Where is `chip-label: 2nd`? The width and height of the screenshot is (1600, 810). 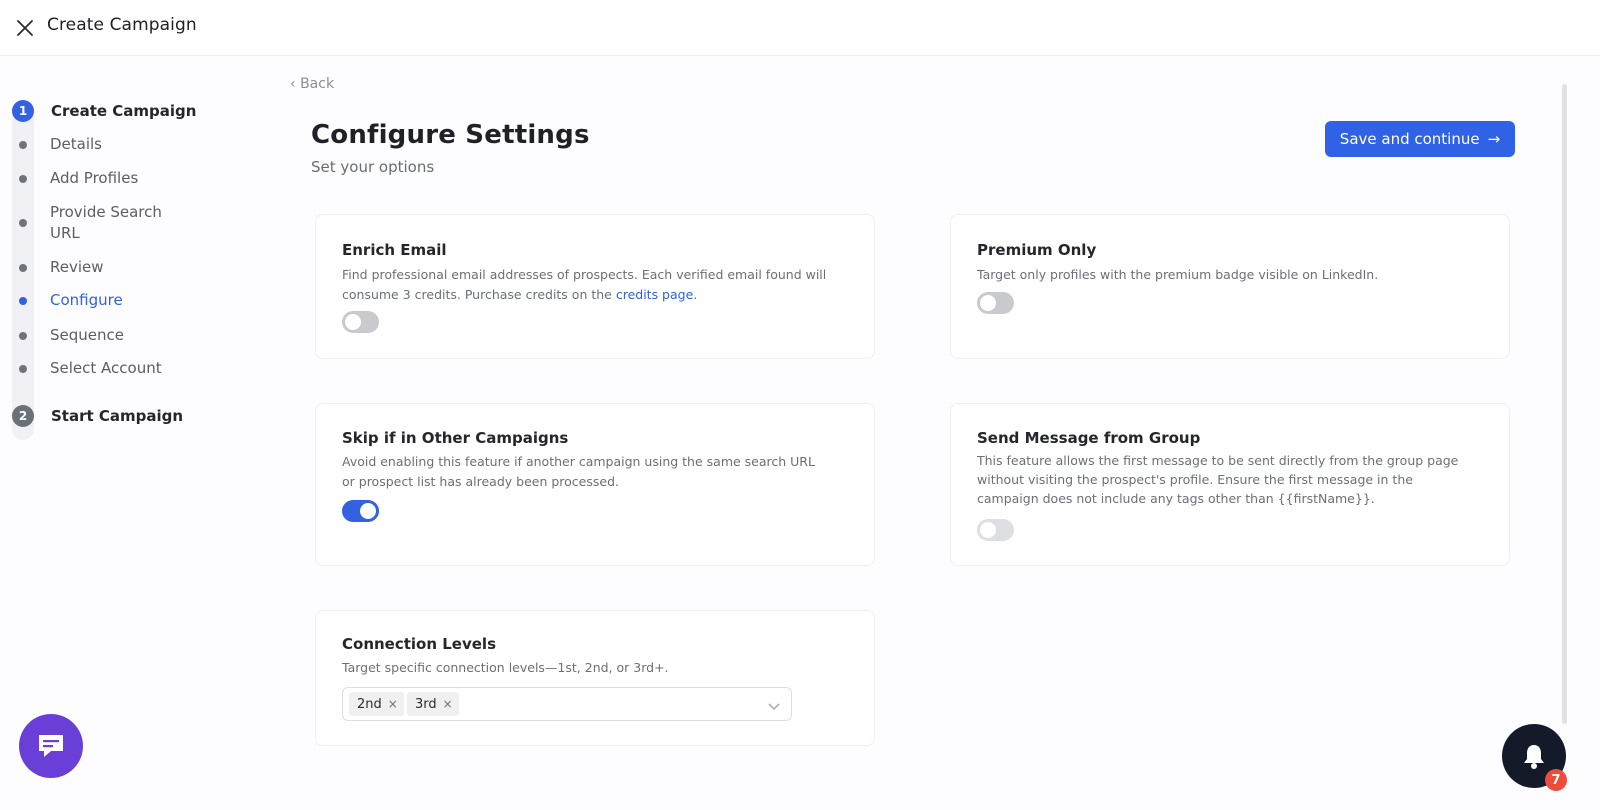 chip-label: 2nd is located at coordinates (369, 704).